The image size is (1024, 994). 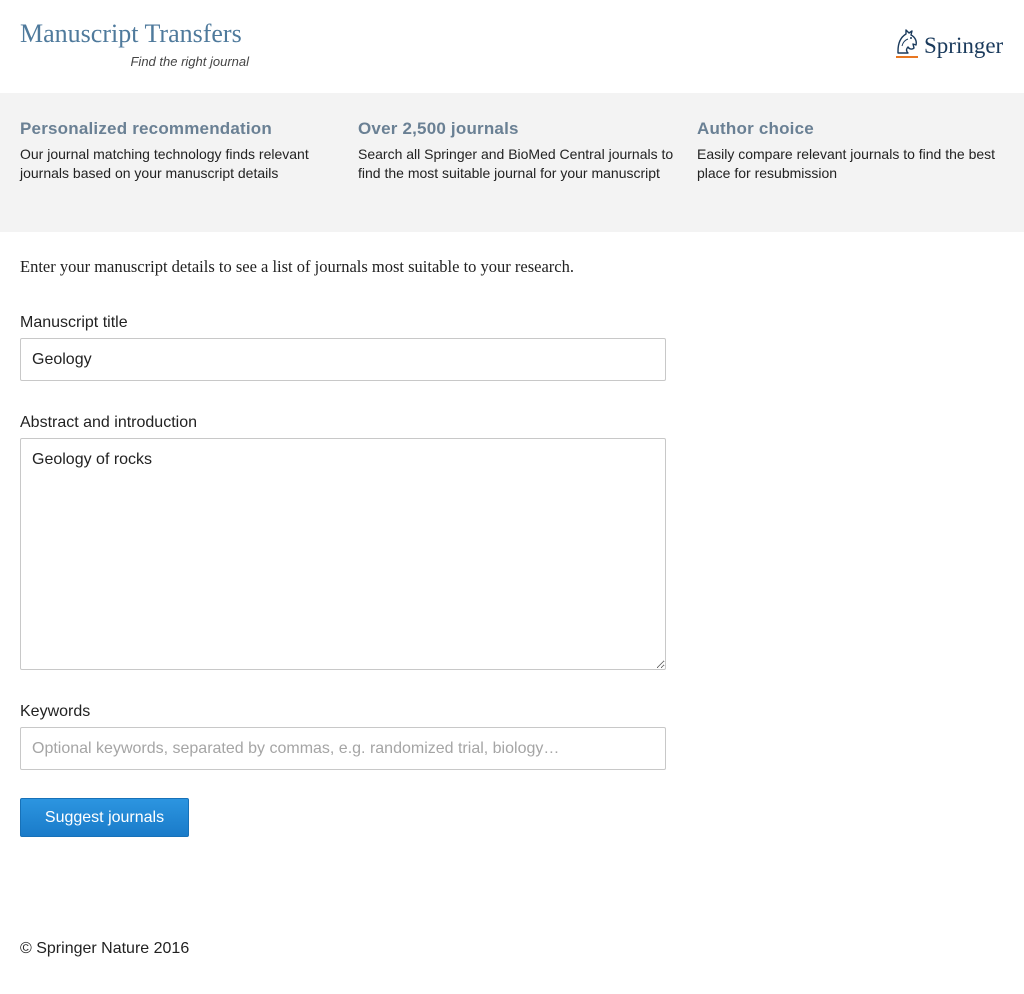 What do you see at coordinates (131, 34) in the screenshot?
I see `site-title: Manuscript Transfers` at bounding box center [131, 34].